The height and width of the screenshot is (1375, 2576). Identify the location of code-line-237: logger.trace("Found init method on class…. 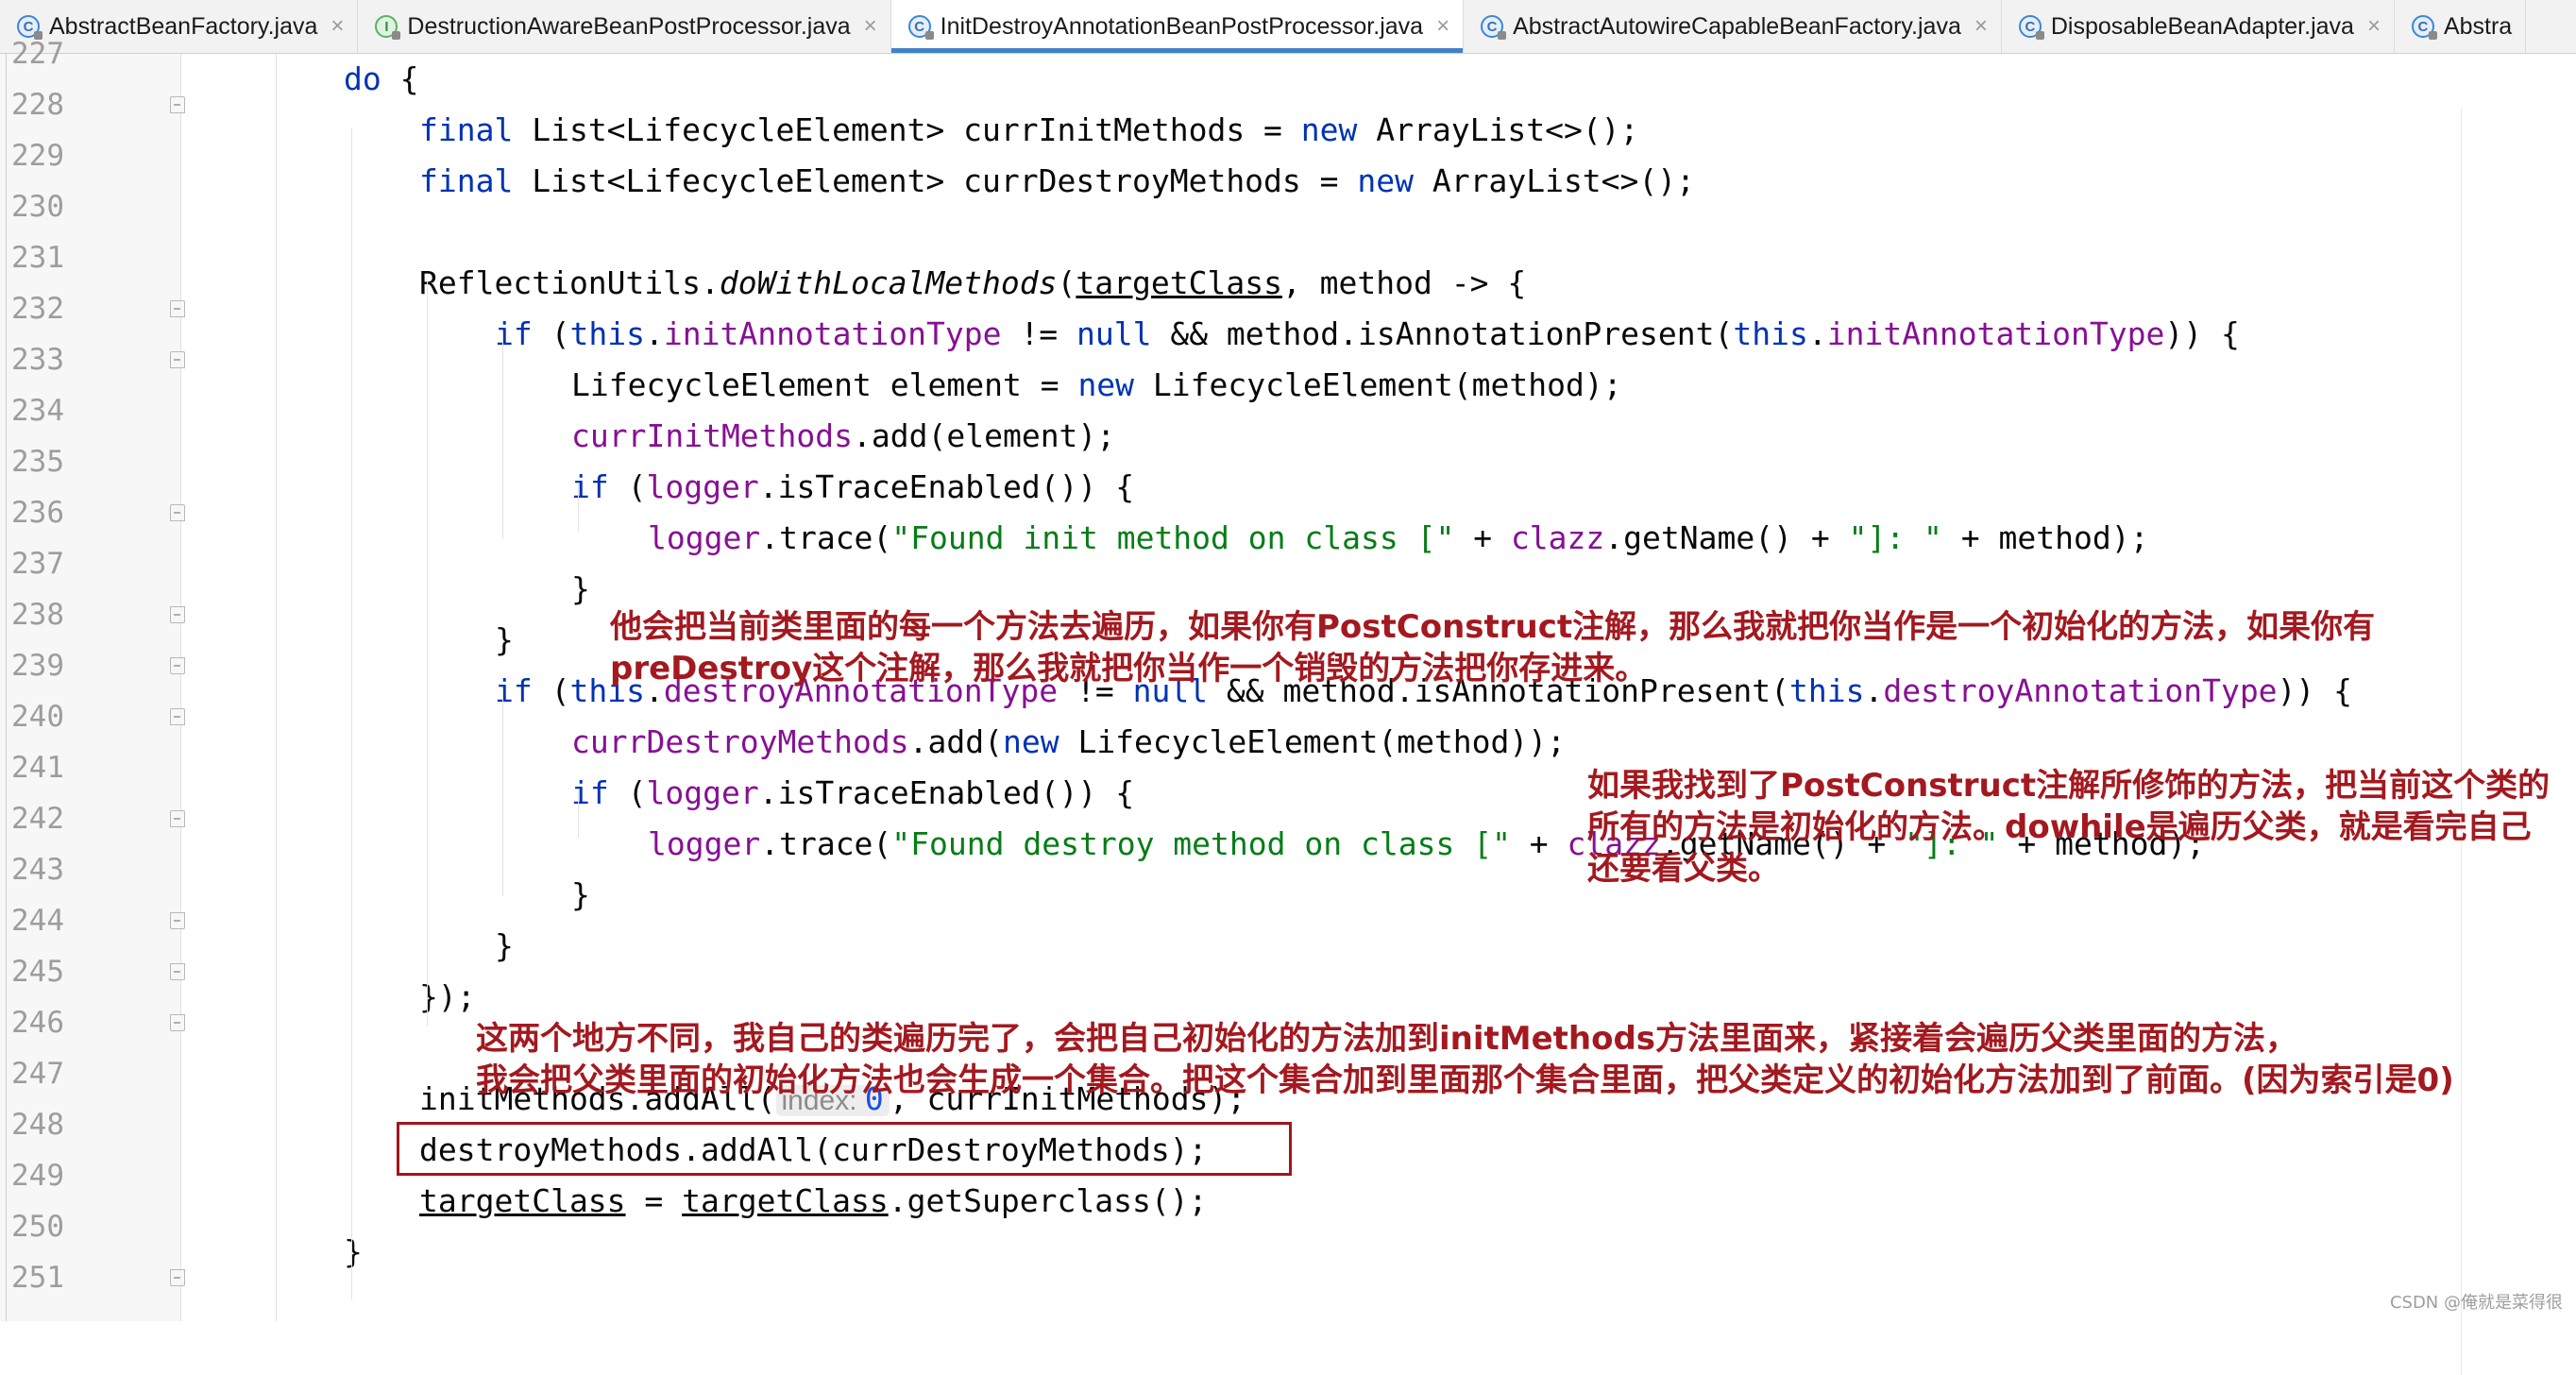
(1398, 537).